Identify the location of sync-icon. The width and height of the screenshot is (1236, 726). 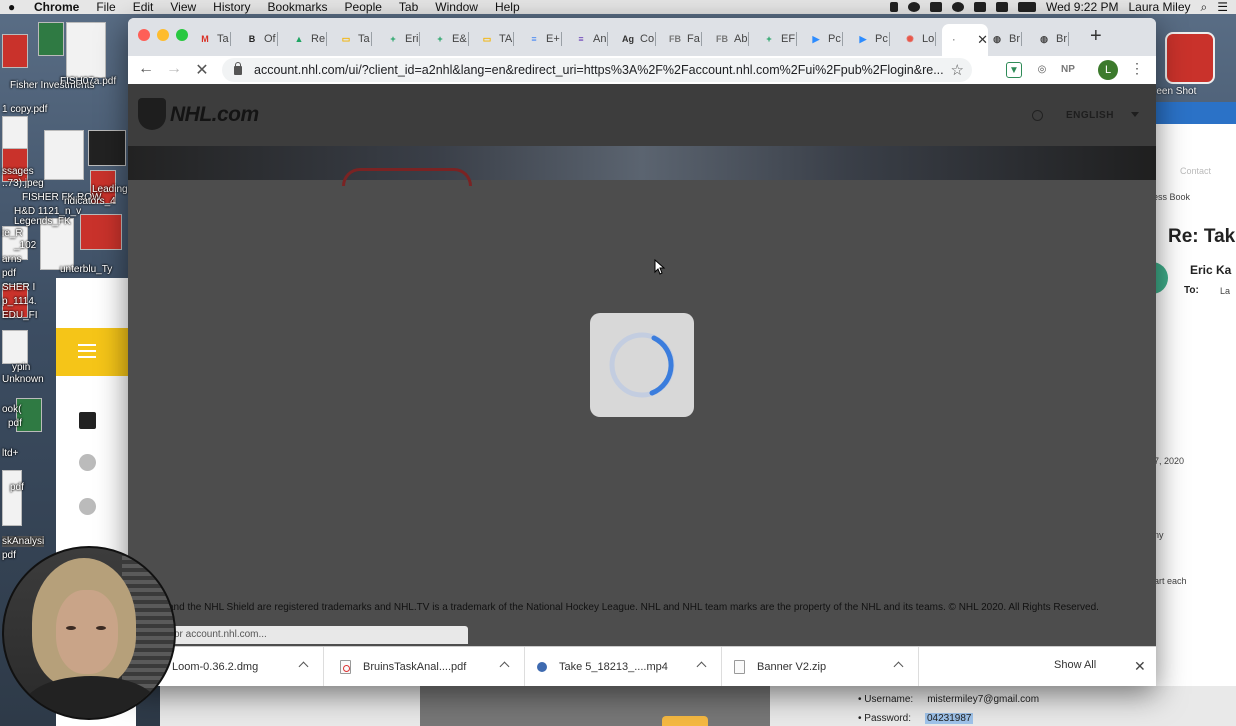
(913, 7).